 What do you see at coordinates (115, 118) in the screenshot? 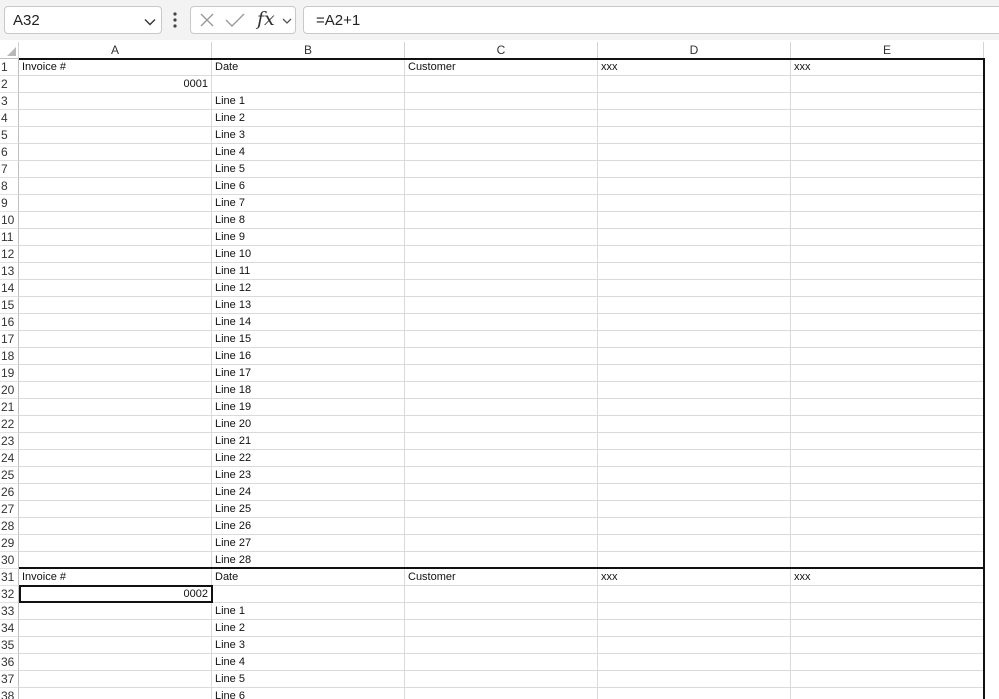
I see `cell-a4` at bounding box center [115, 118].